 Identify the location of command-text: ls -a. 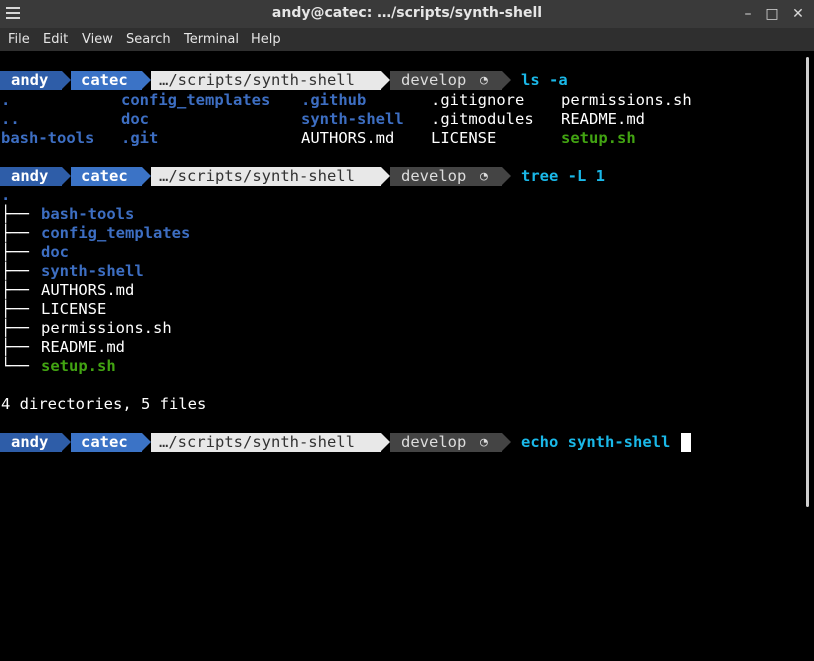
(544, 80).